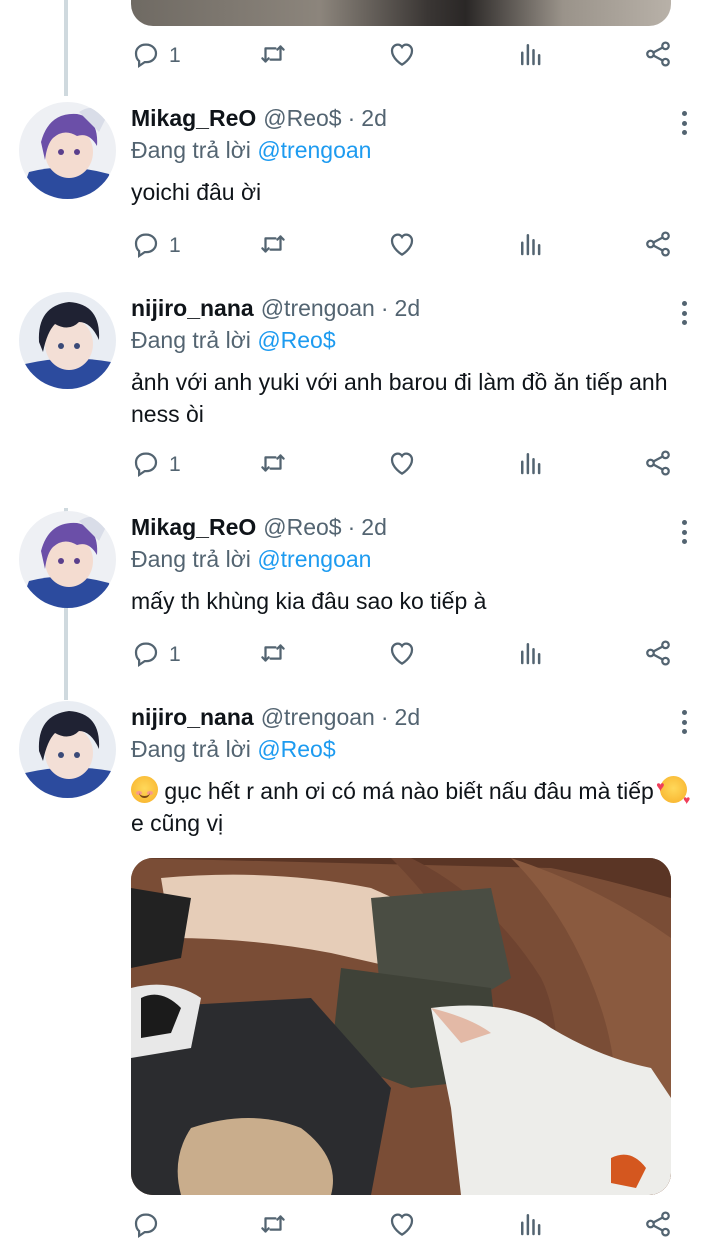 The image size is (719, 1256). What do you see at coordinates (196, 192) in the screenshot?
I see `tweet-text: yoichi đâu ời` at bounding box center [196, 192].